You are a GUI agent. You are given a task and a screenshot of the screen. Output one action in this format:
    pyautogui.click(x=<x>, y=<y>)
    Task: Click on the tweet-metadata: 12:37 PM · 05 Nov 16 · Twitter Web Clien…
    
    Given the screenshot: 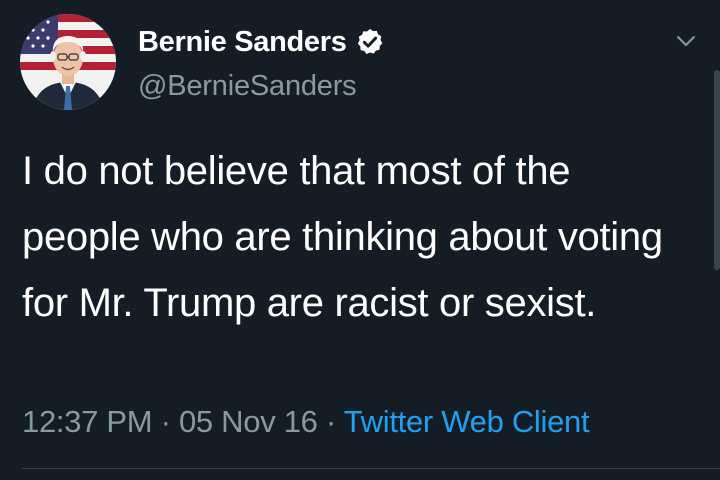 What is the action you would take?
    pyautogui.click(x=306, y=422)
    